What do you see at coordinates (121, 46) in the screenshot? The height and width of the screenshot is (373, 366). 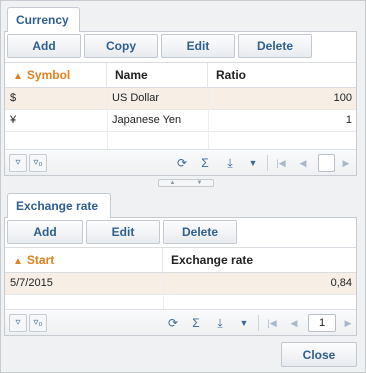 I see `copy-button: Copy` at bounding box center [121, 46].